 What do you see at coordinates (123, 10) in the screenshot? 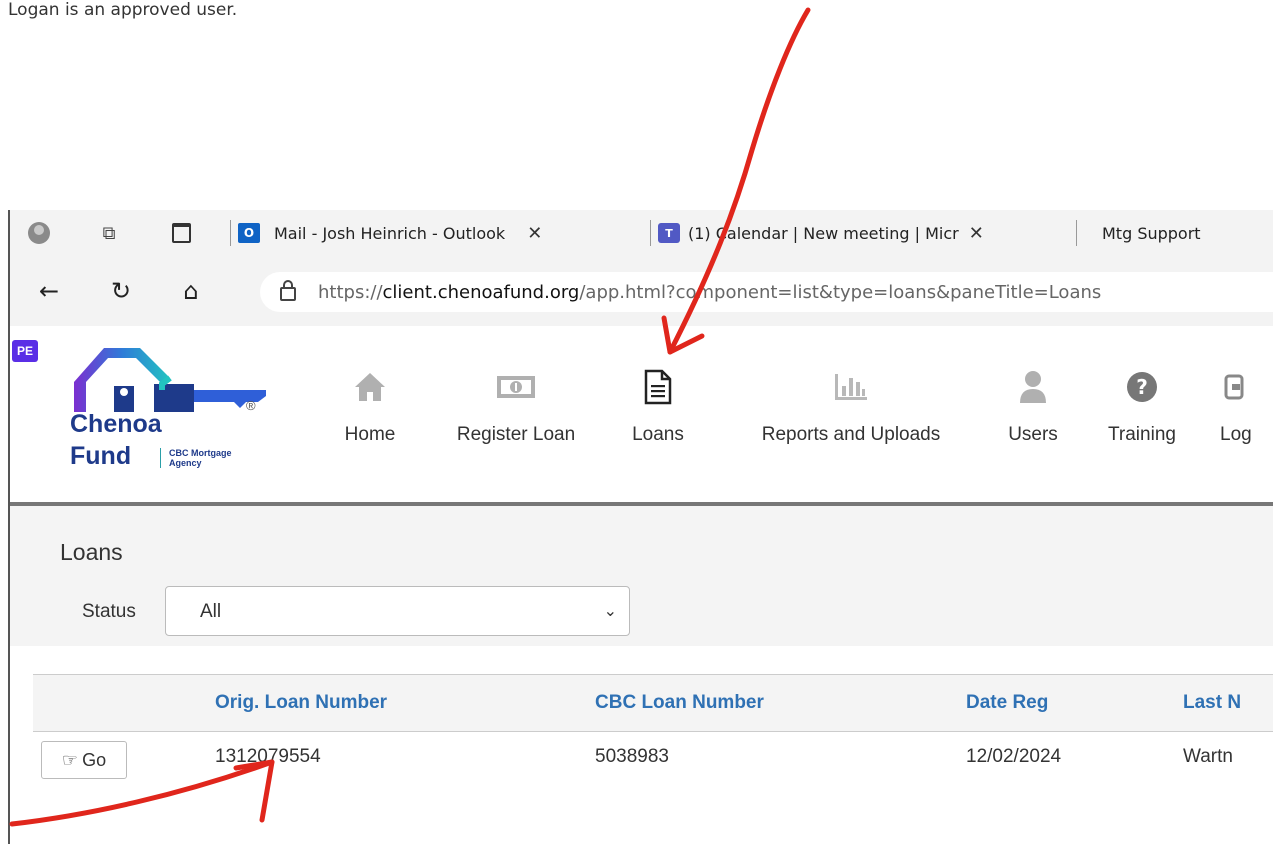
I see `caption-text: Logan is an approved user.` at bounding box center [123, 10].